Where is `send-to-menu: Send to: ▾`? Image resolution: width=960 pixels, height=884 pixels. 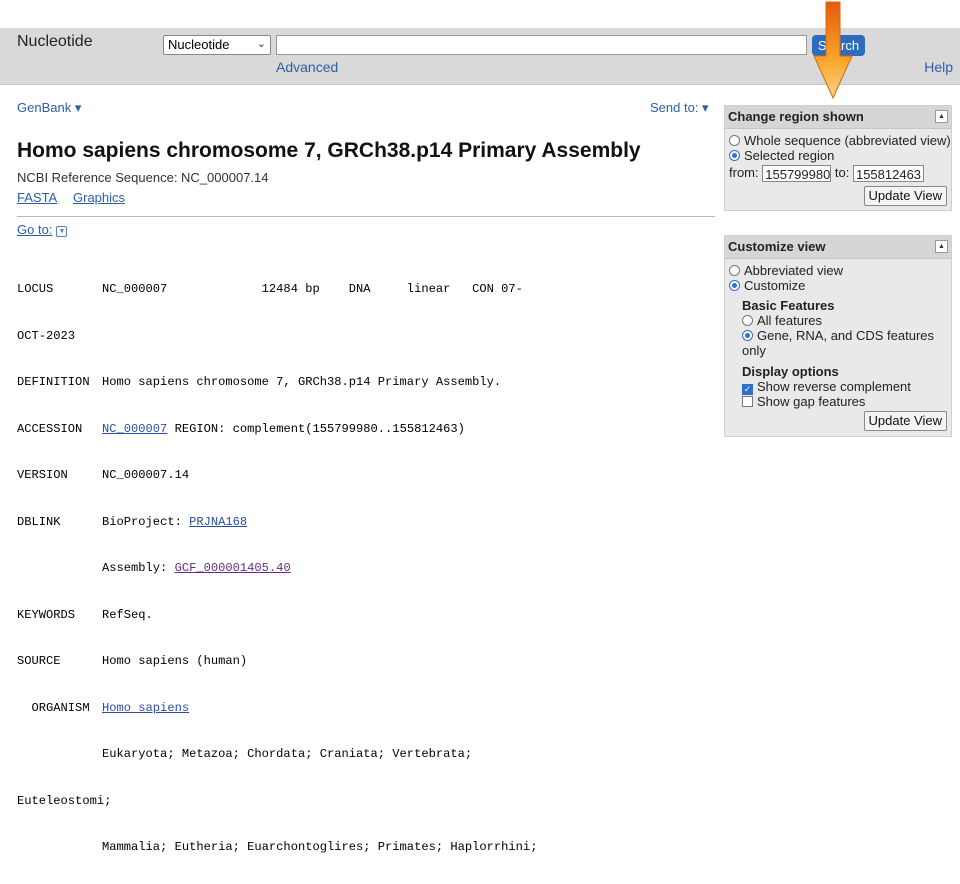 send-to-menu: Send to: ▾ is located at coordinates (679, 108).